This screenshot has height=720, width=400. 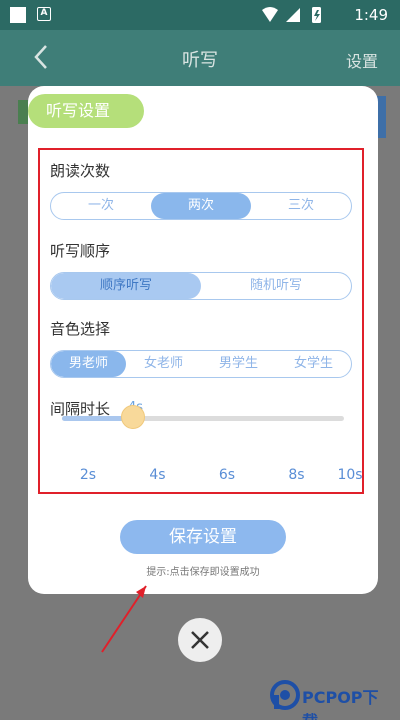 I want to click on signal-icon, so click(x=293, y=15).